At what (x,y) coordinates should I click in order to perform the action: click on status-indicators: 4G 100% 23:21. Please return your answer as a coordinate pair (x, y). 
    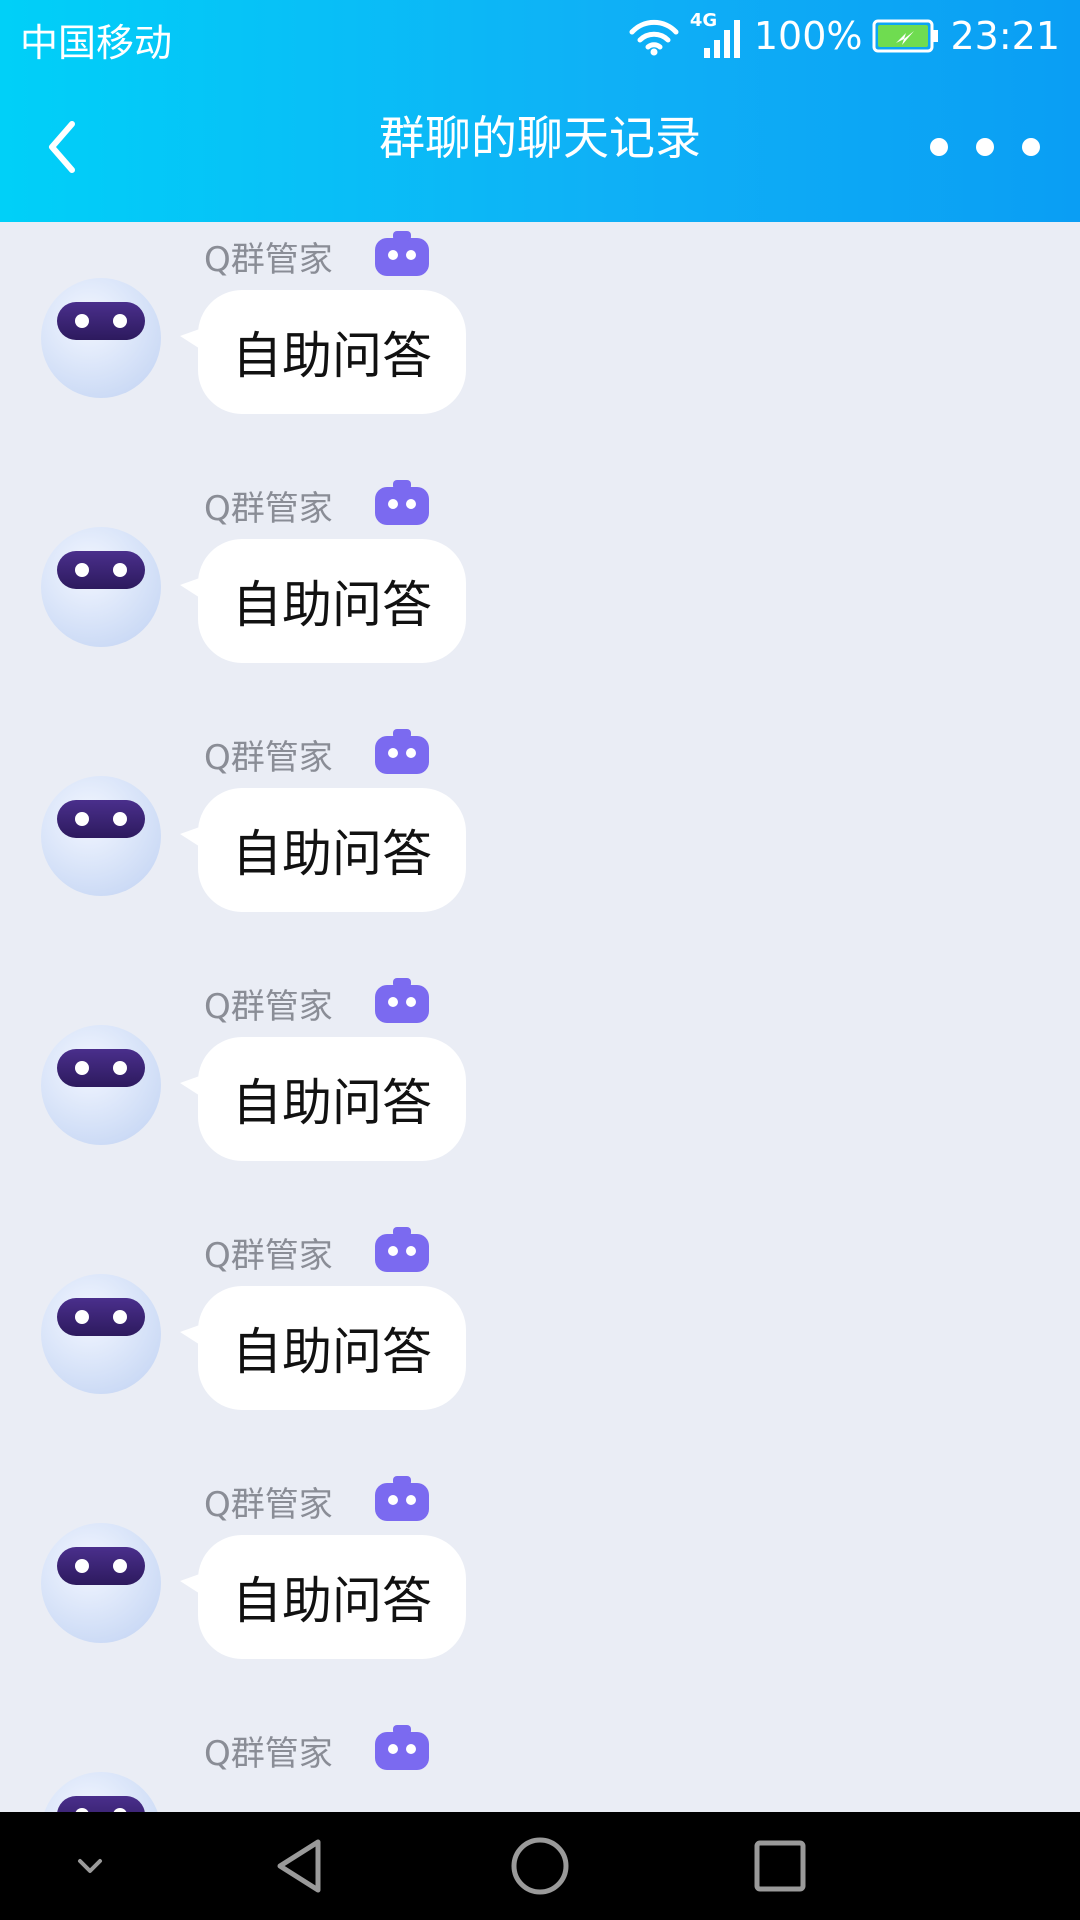
    Looking at the image, I should click on (839, 36).